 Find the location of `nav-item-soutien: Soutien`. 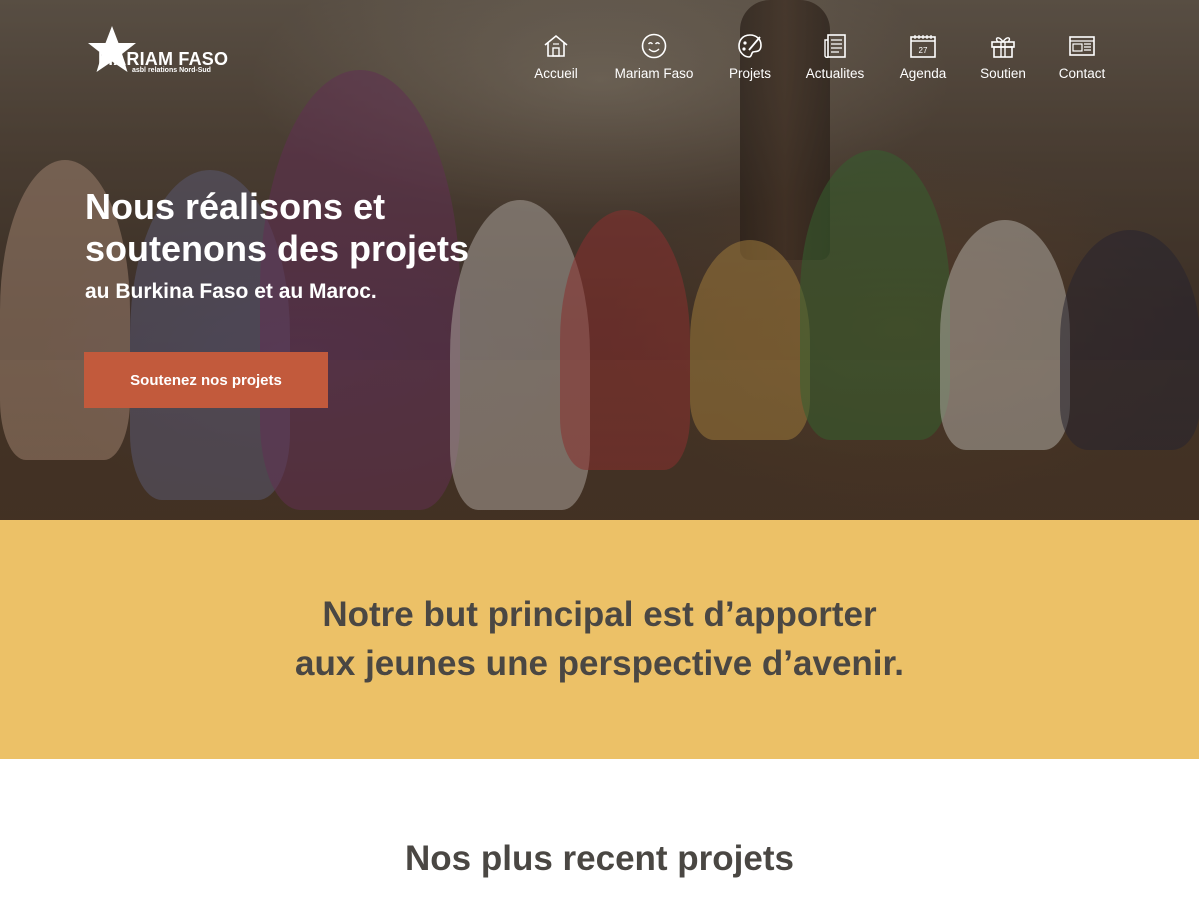

nav-item-soutien: Soutien is located at coordinates (1003, 60).